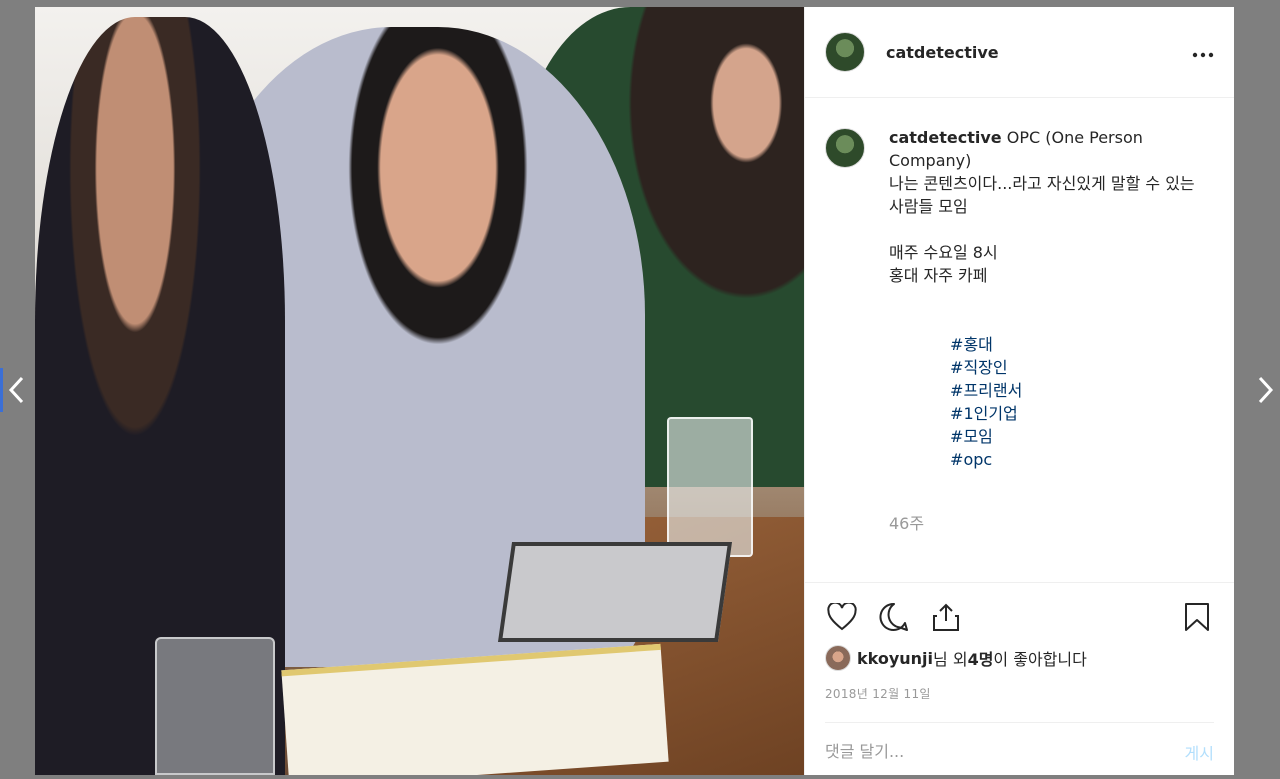 This screenshot has width=1280, height=779. I want to click on caption-text-line3: 매주 수요일 8시, so click(943, 252).